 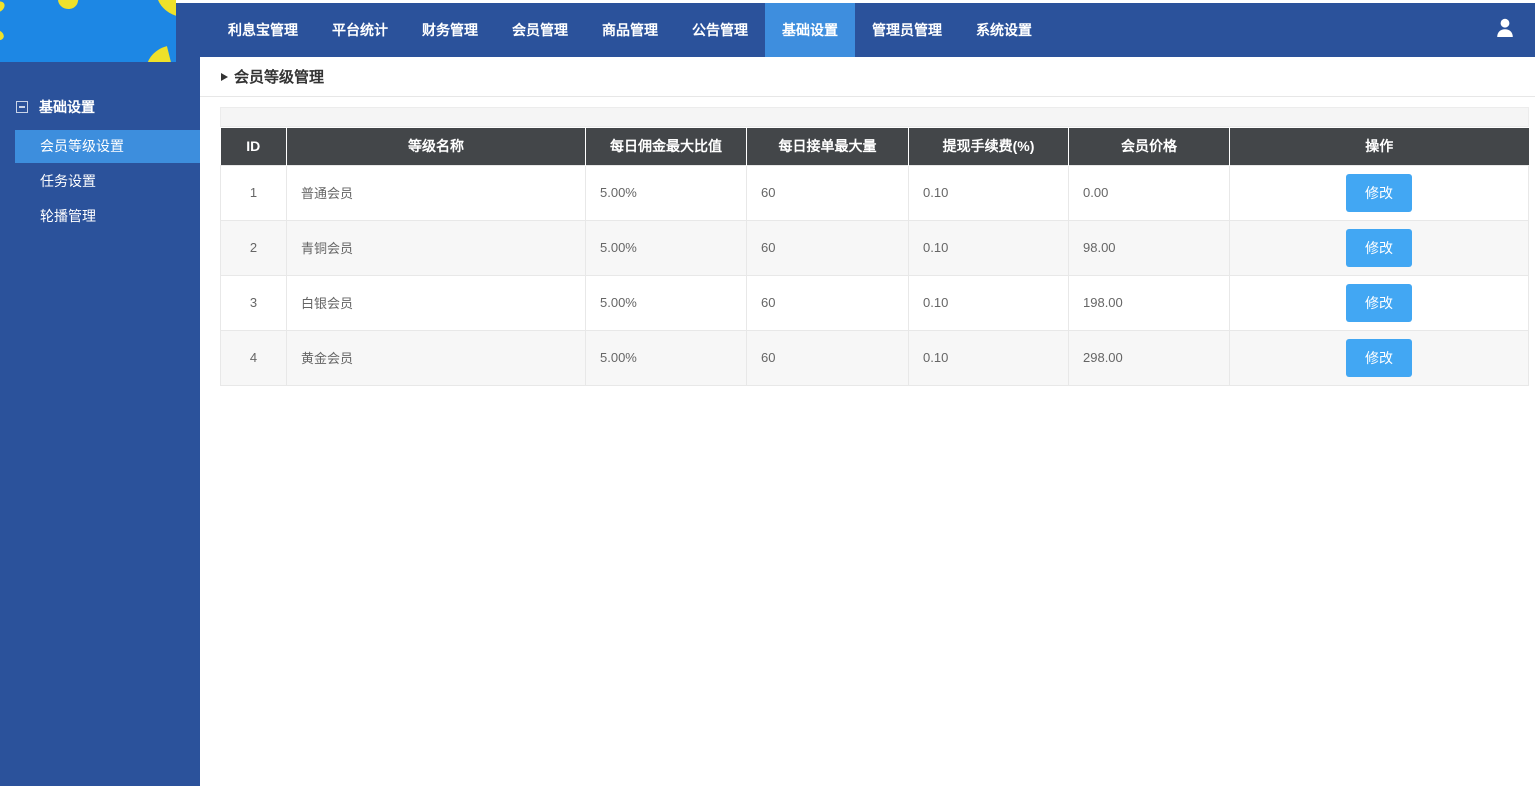 I want to click on table-header-cell: ID, so click(x=253, y=146).